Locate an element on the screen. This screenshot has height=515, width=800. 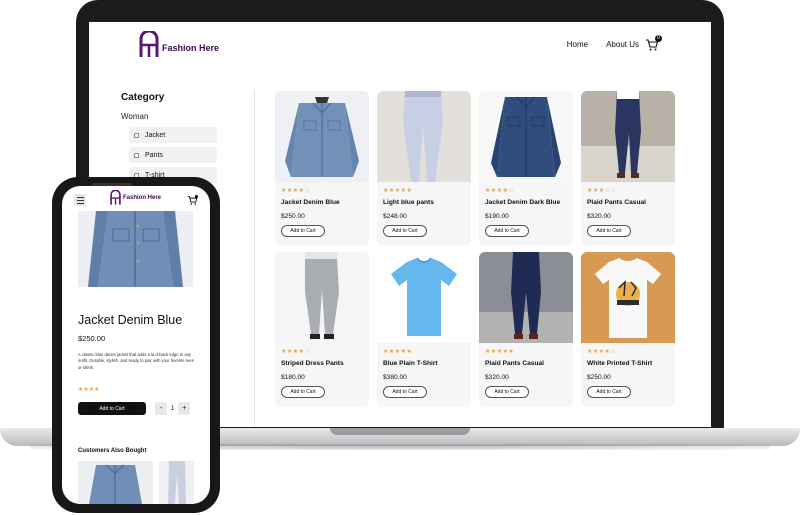
phone-logo-text: Fashion Here is located at coordinates (142, 198).